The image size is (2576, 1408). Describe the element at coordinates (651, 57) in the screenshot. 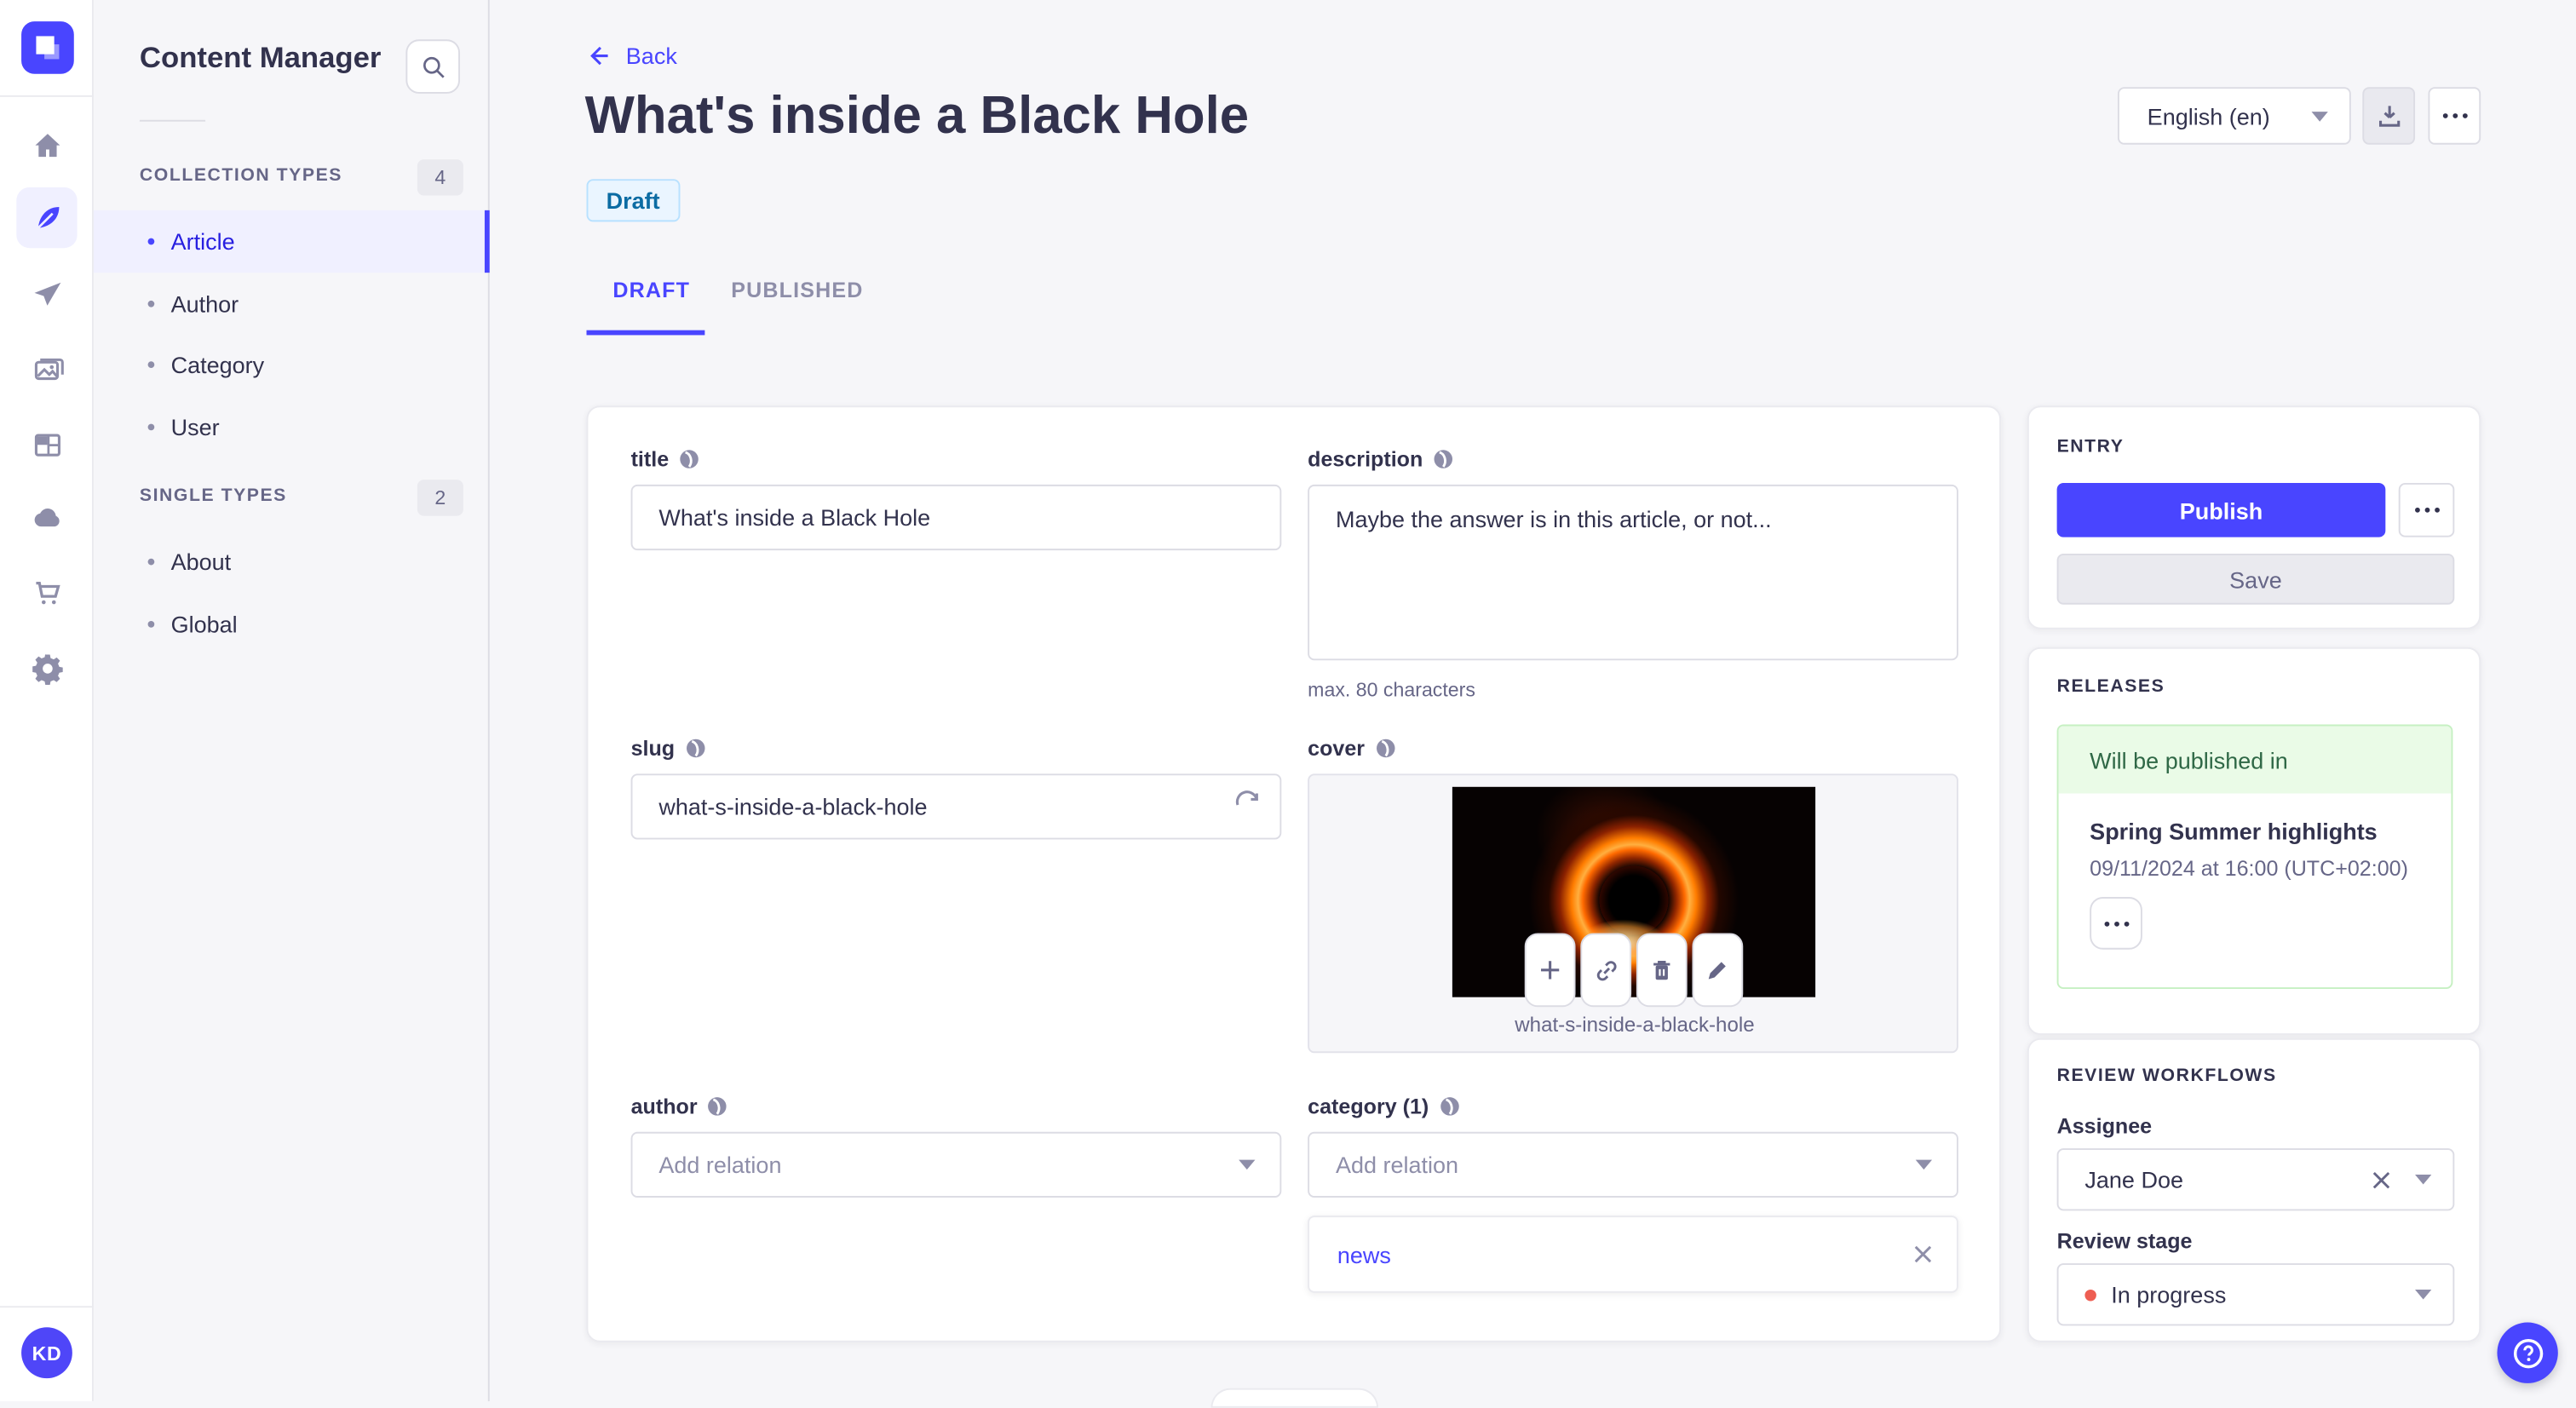

I see `back-label: Back` at that location.